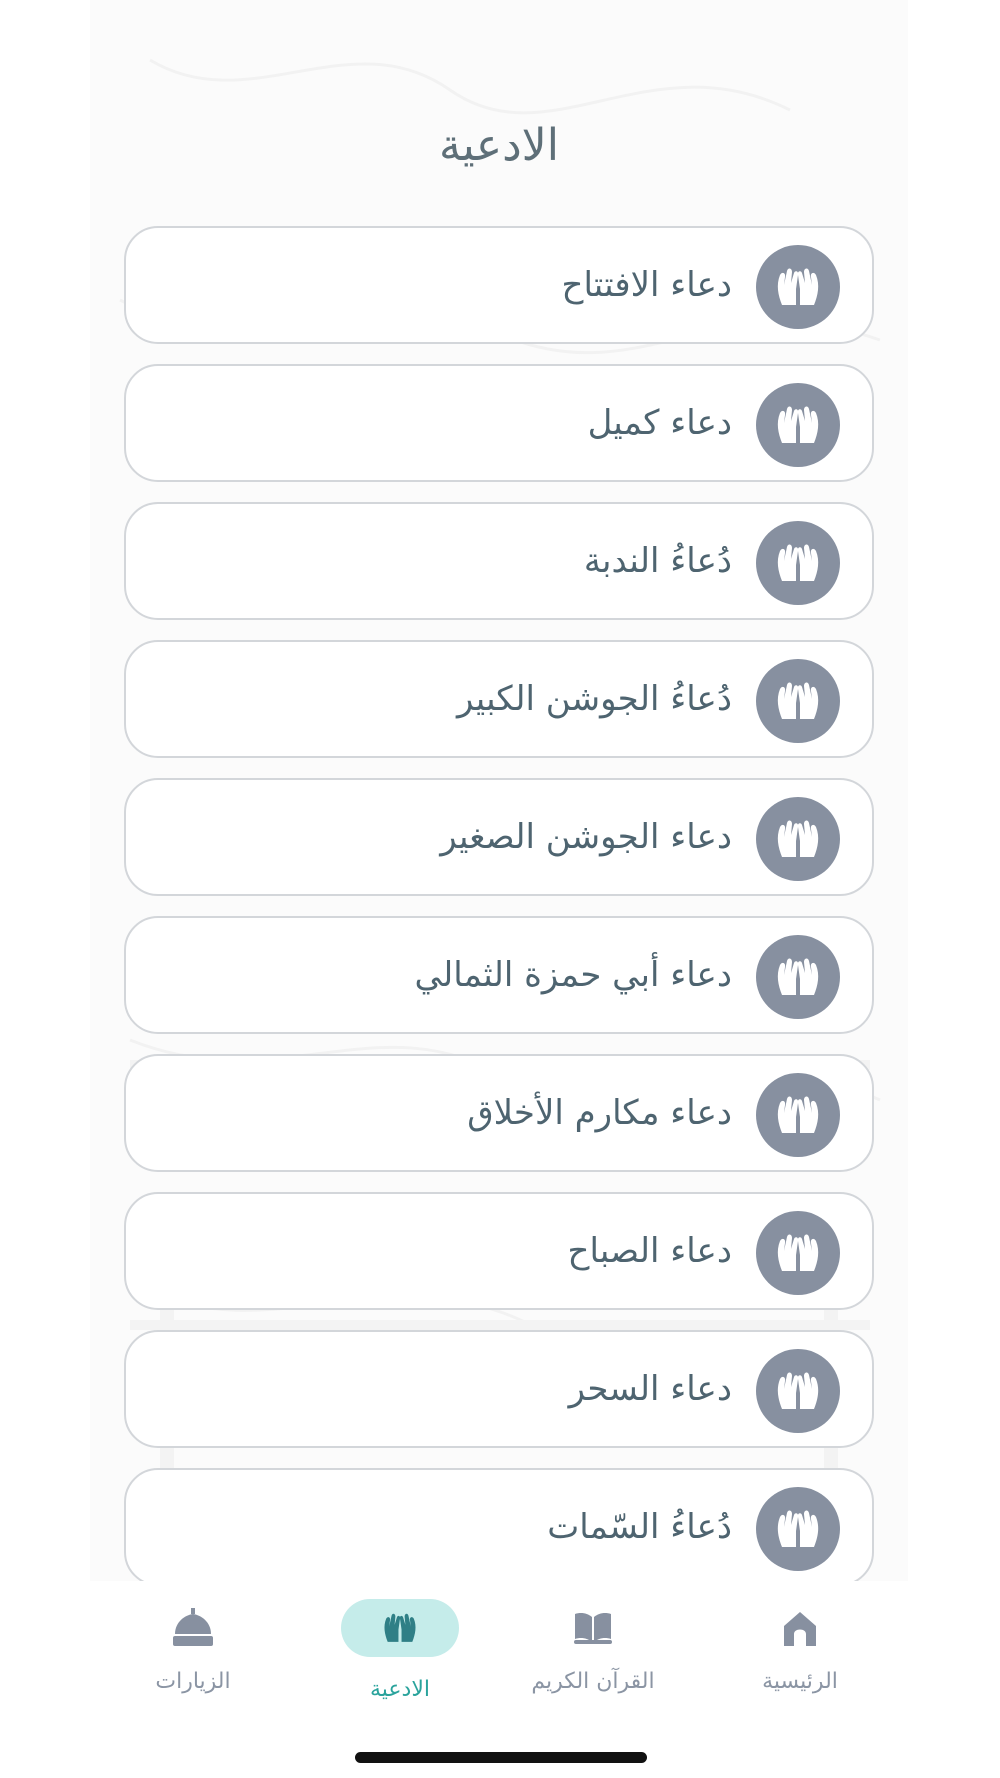  Describe the element at coordinates (499, 145) in the screenshot. I see `page-title: الادعية` at that location.